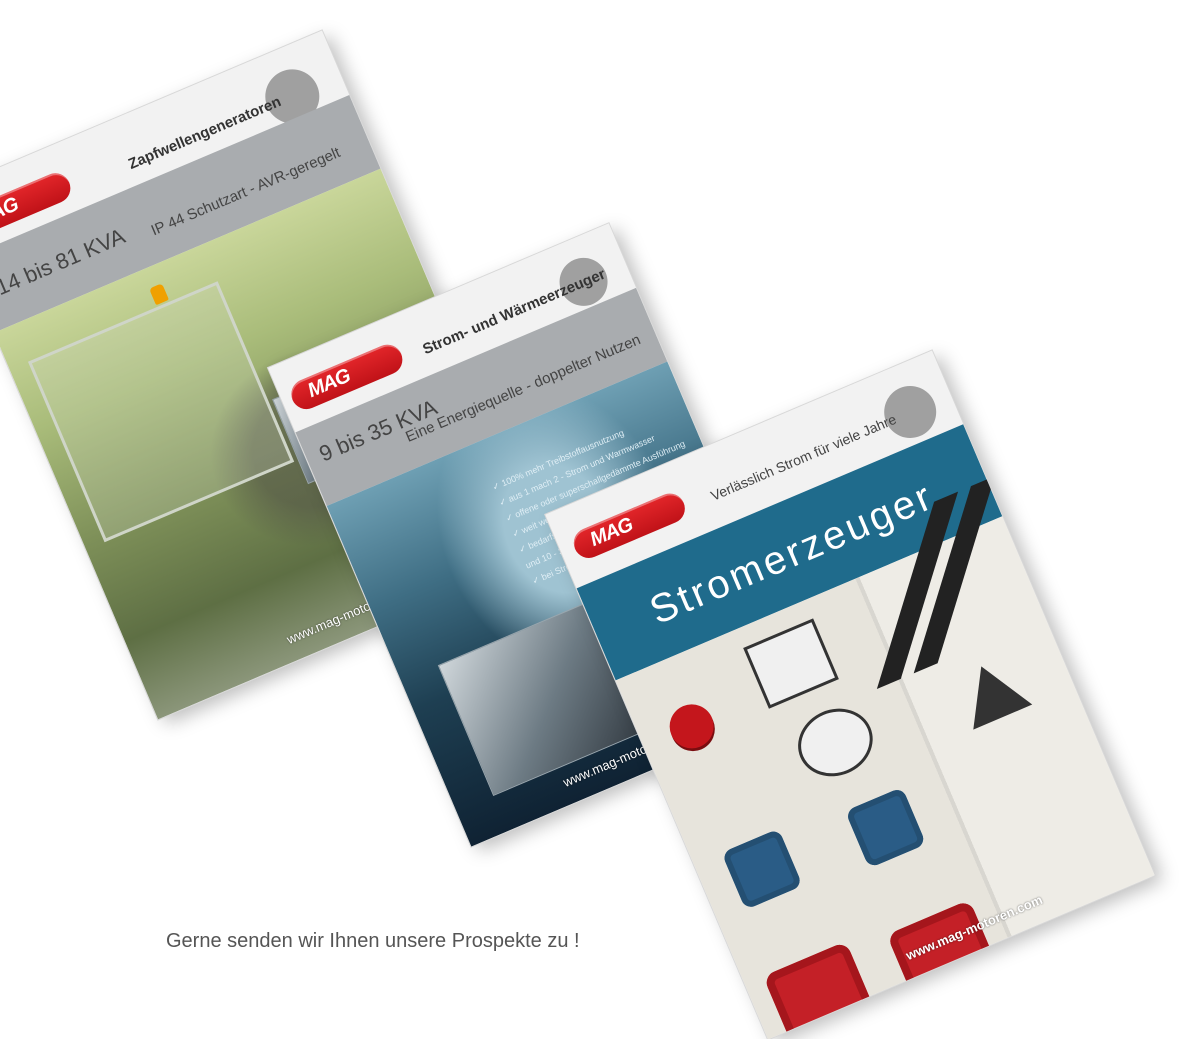 The image size is (1194, 1039). I want to click on voltmeter-gauge, so click(791, 663).